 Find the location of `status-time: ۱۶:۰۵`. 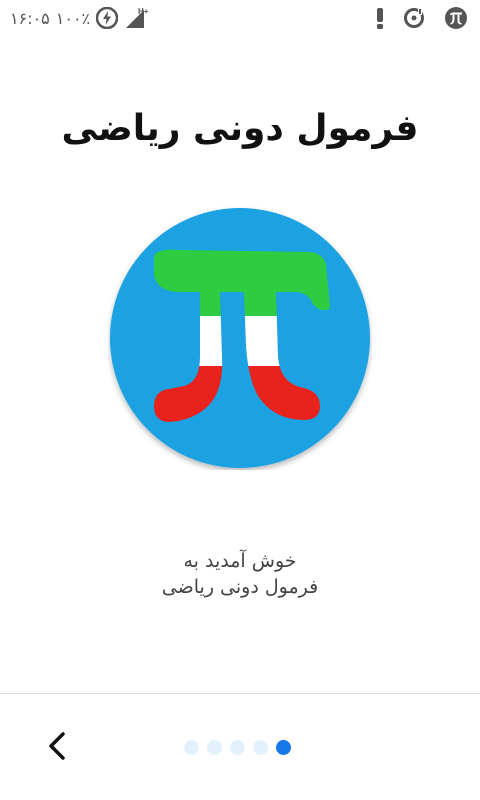

status-time: ۱۶:۰۵ is located at coordinates (30, 18).